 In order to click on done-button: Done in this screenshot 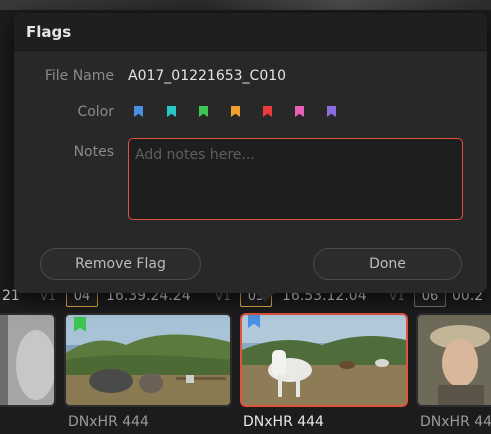, I will do `click(387, 264)`.